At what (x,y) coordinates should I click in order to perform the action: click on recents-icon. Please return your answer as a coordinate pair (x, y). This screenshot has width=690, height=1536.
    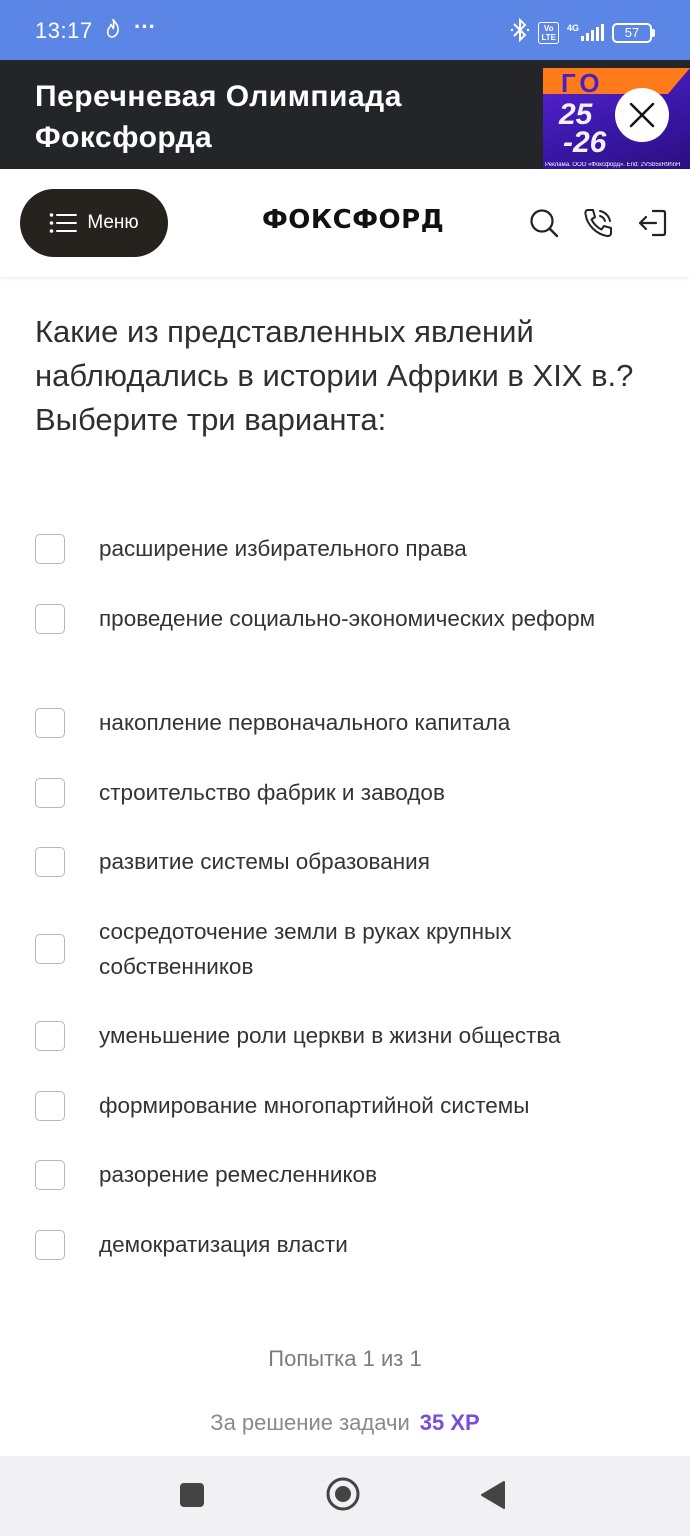
    Looking at the image, I should click on (192, 1497).